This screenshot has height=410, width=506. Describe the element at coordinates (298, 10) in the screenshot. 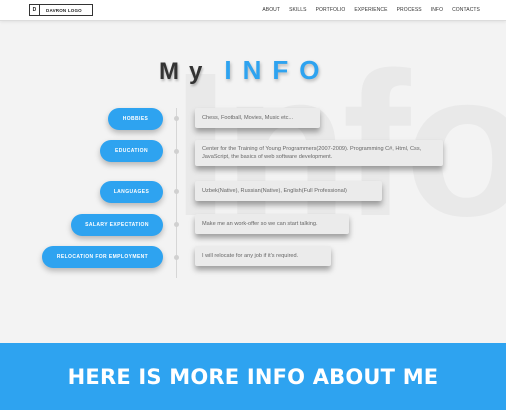

I see `nav-skills: SKILLS` at that location.